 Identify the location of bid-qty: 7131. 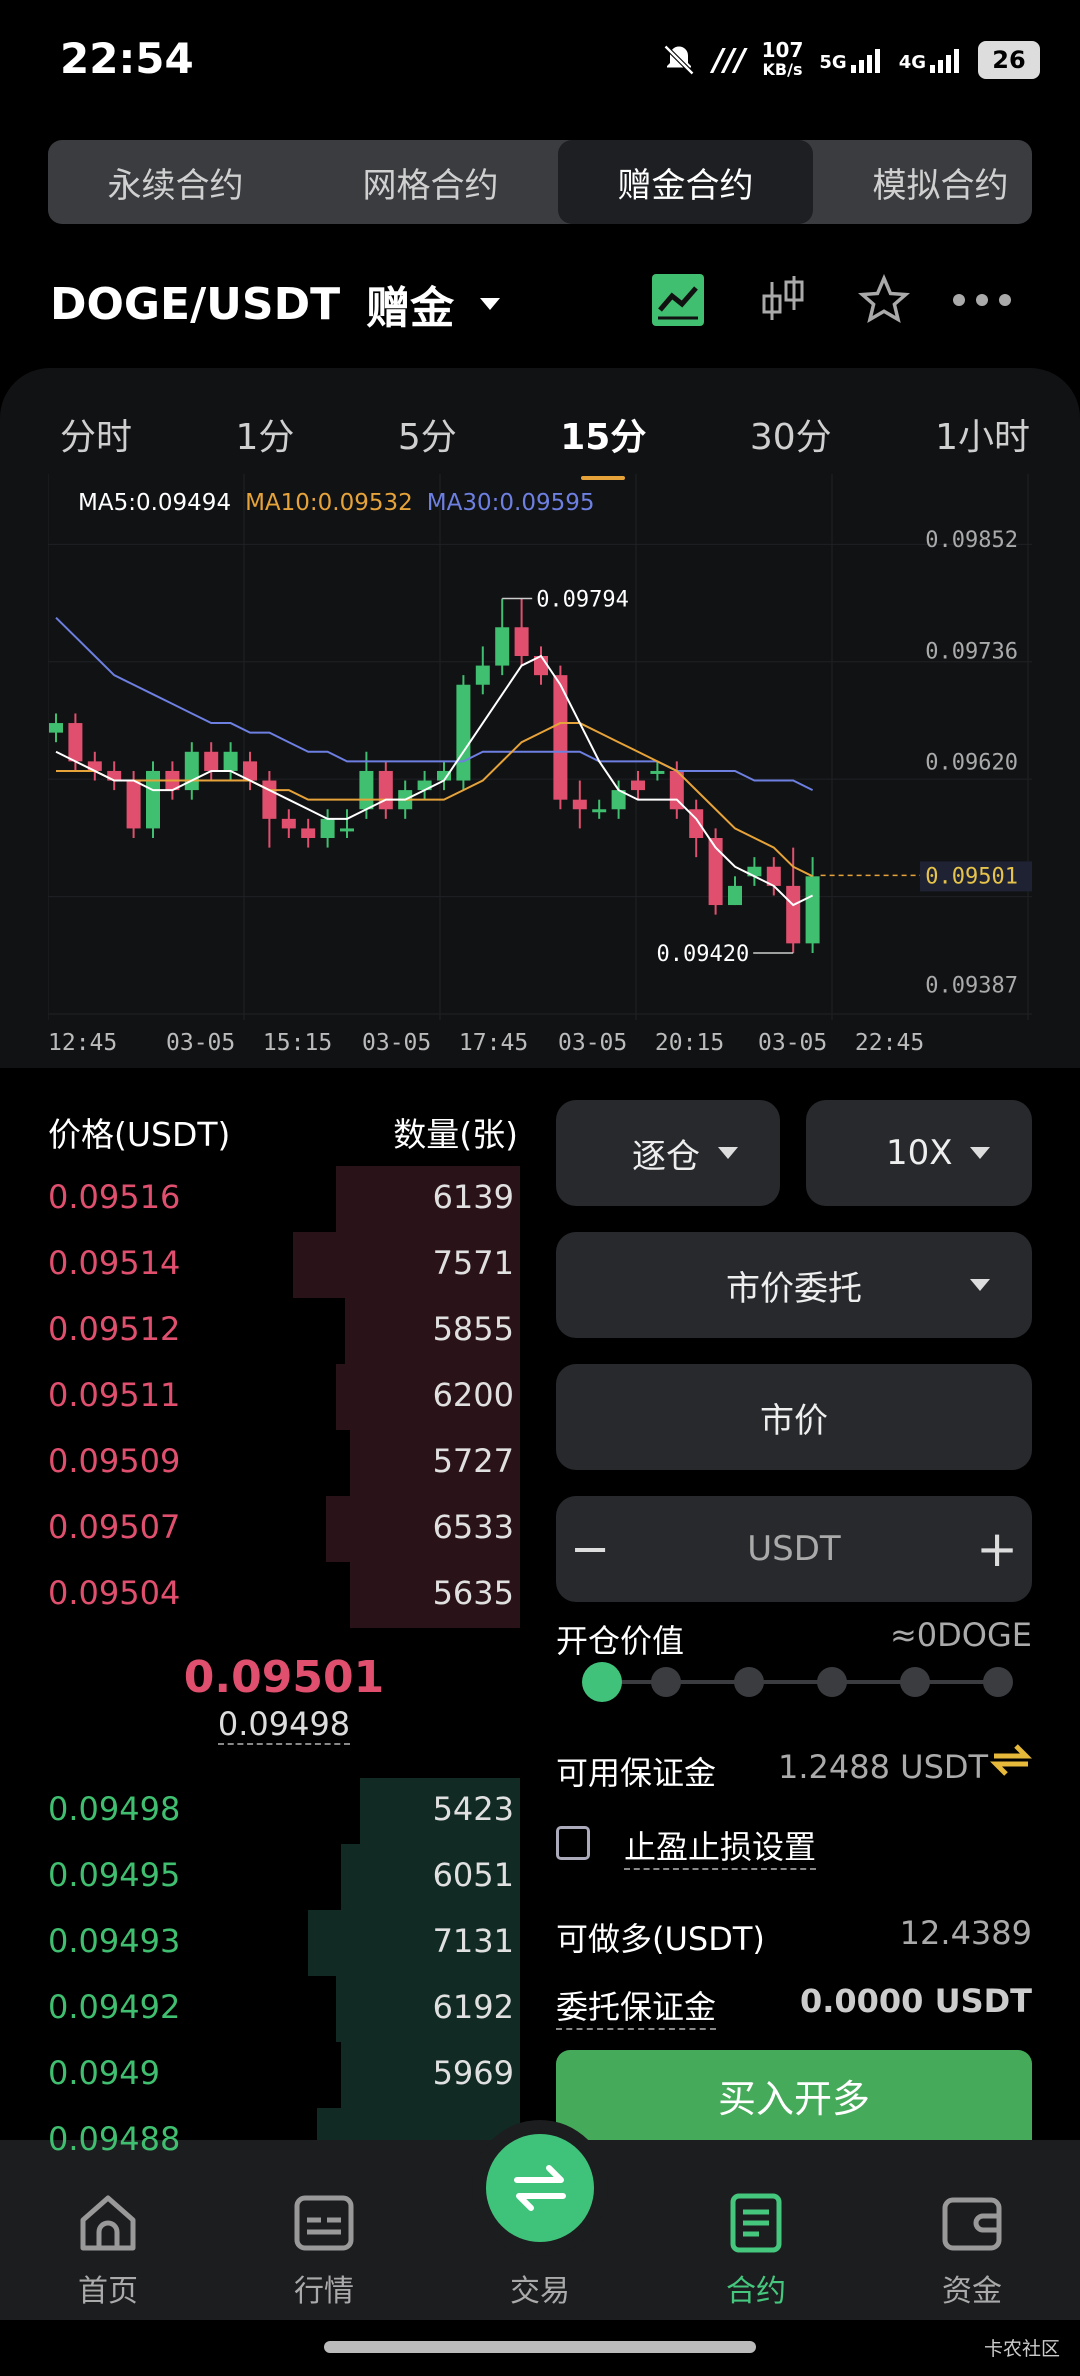
(473, 1941).